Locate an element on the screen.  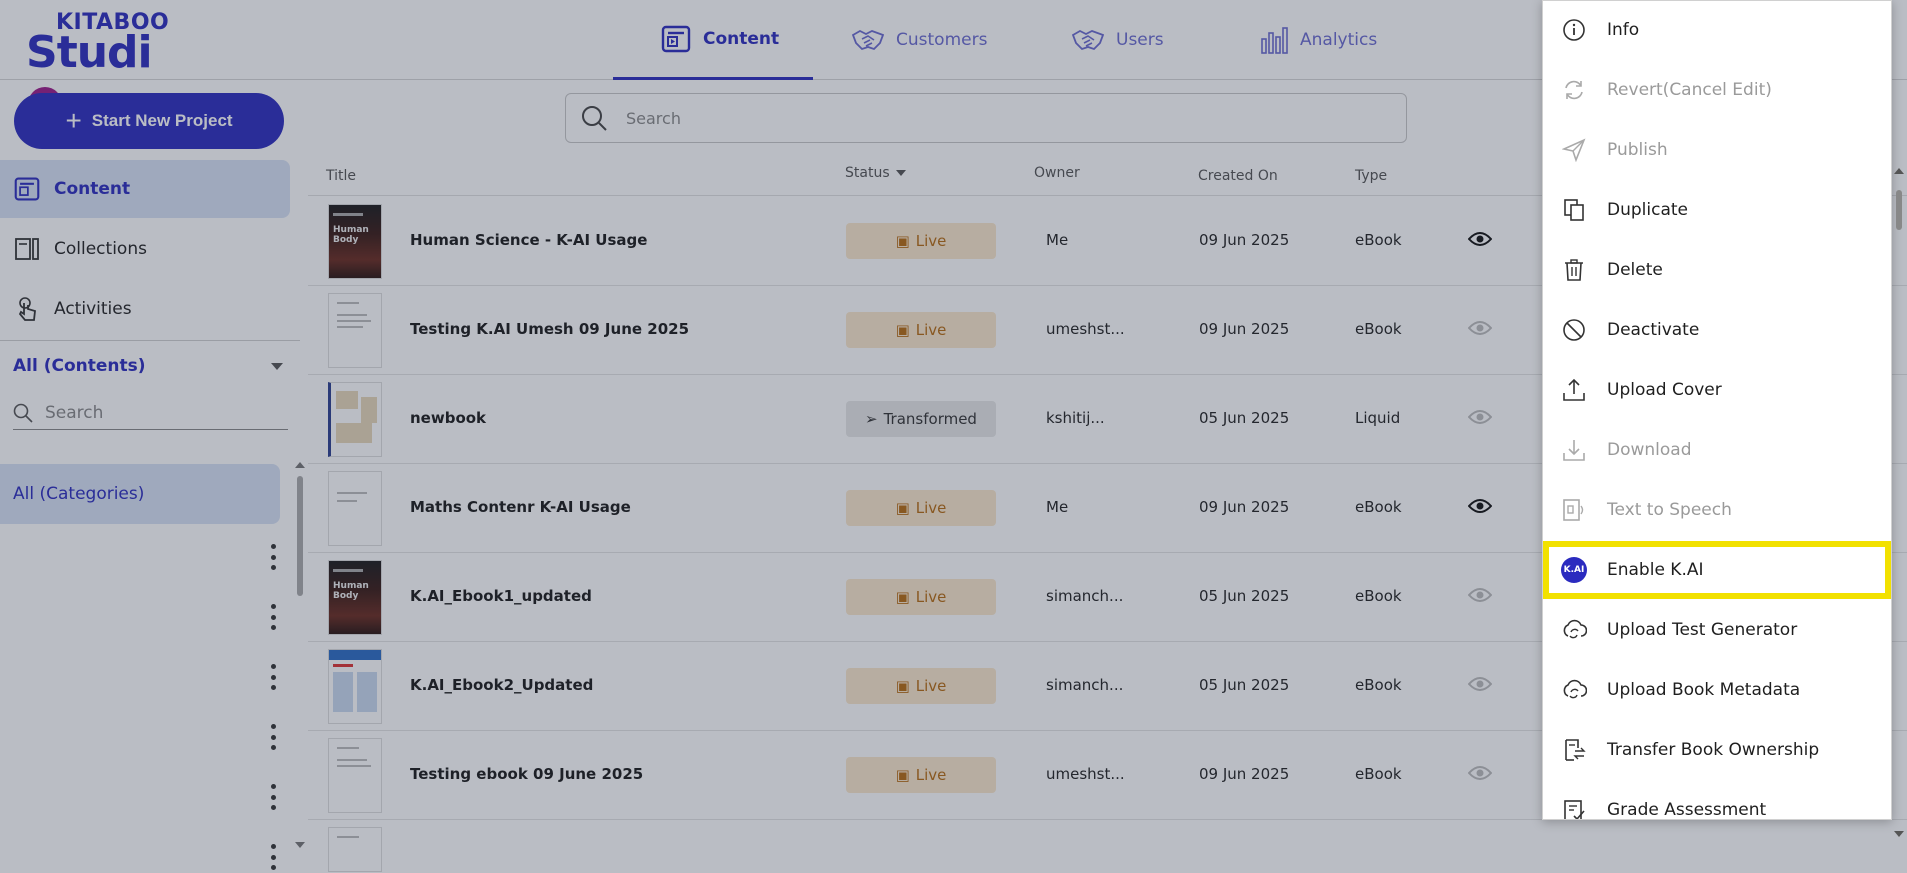
menu-item-label: Duplicate is located at coordinates (1647, 210).